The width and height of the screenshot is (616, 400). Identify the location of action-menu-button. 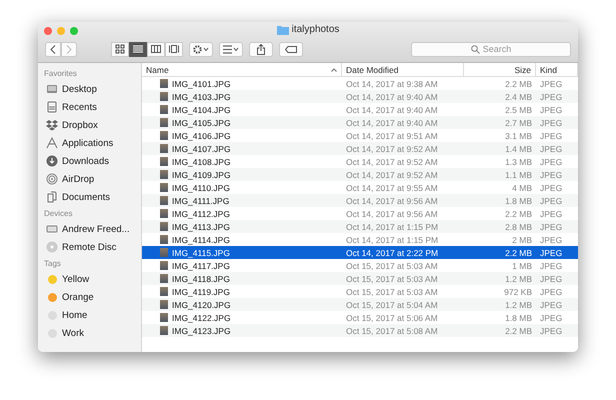
(201, 49).